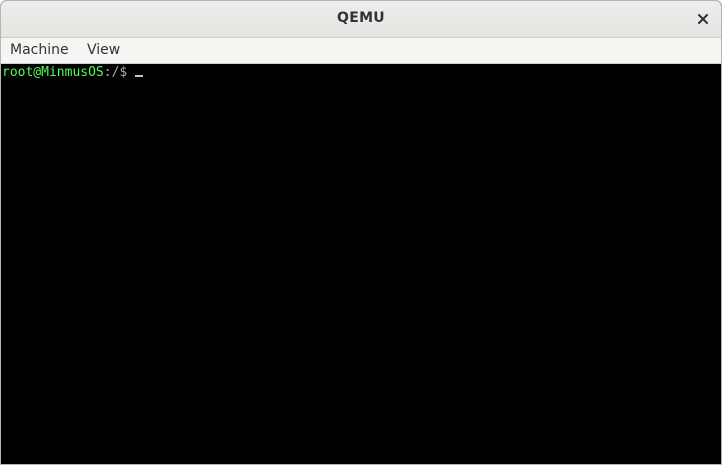 The height and width of the screenshot is (465, 722). What do you see at coordinates (139, 76) in the screenshot?
I see `text-cursor` at bounding box center [139, 76].